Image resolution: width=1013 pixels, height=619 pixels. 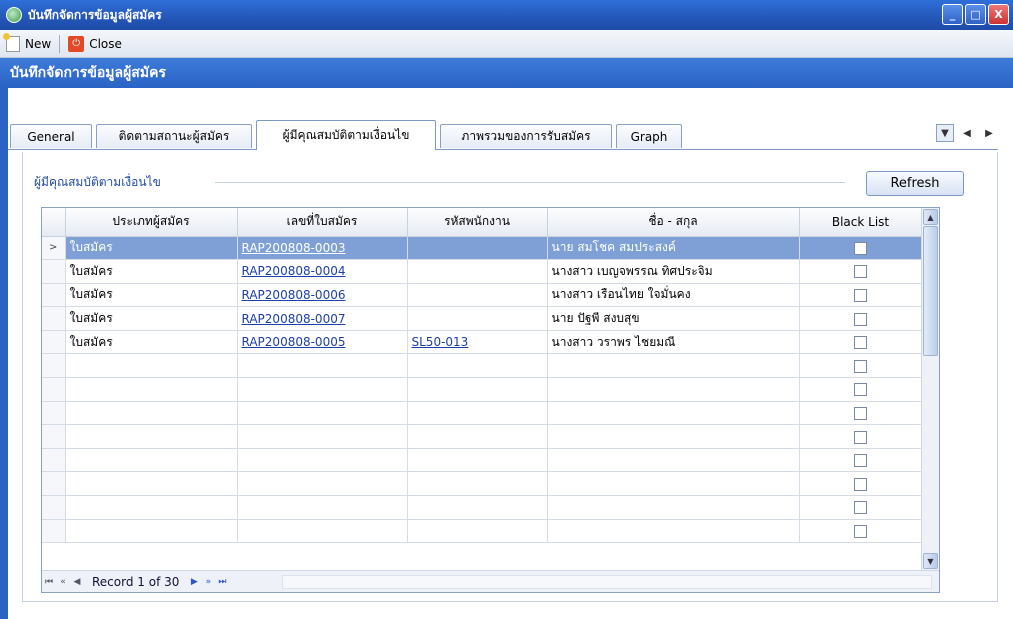 I want to click on scroll-down-icon: ▼, so click(x=930, y=561).